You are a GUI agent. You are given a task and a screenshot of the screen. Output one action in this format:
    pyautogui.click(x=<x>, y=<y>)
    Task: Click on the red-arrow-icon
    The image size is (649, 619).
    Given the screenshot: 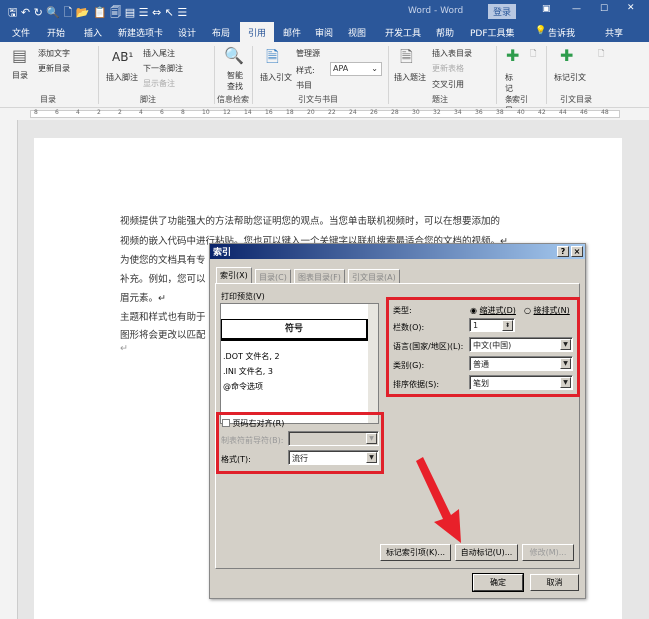 What is the action you would take?
    pyautogui.click(x=438, y=500)
    